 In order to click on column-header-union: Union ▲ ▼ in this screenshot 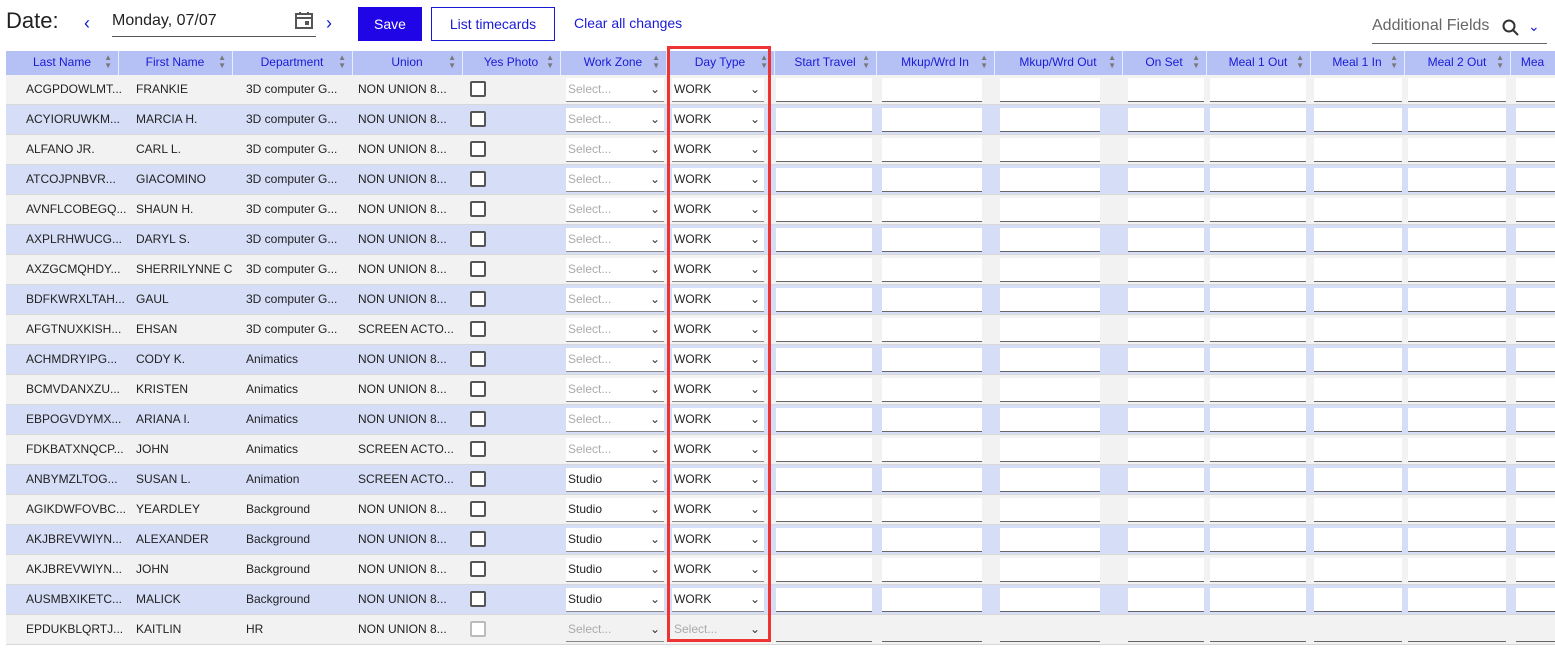, I will do `click(407, 63)`.